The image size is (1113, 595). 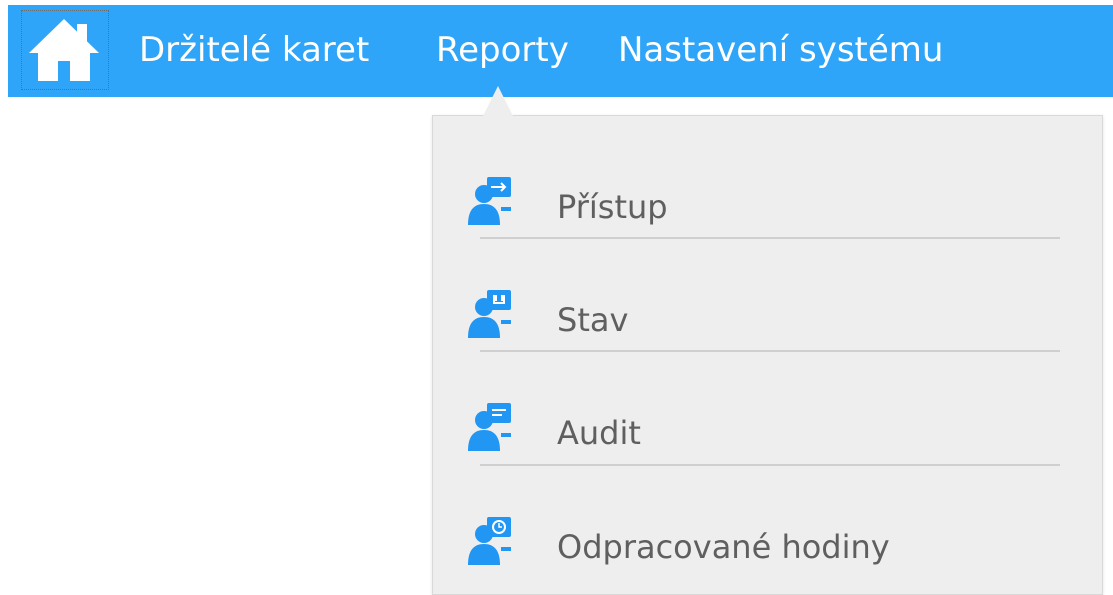 I want to click on menu-item-status: Stav, so click(x=767, y=308).